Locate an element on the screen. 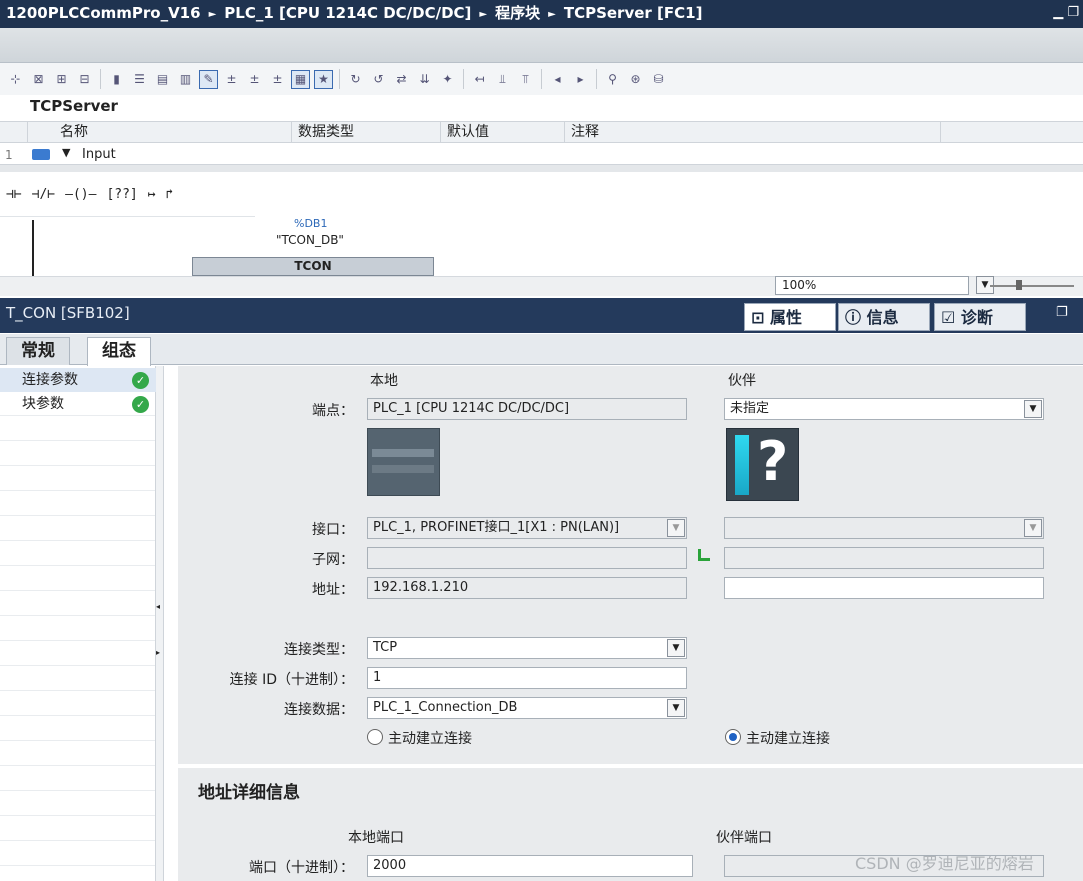 The image size is (1083, 881). column-header-datatype: 数据类型 is located at coordinates (366, 132).